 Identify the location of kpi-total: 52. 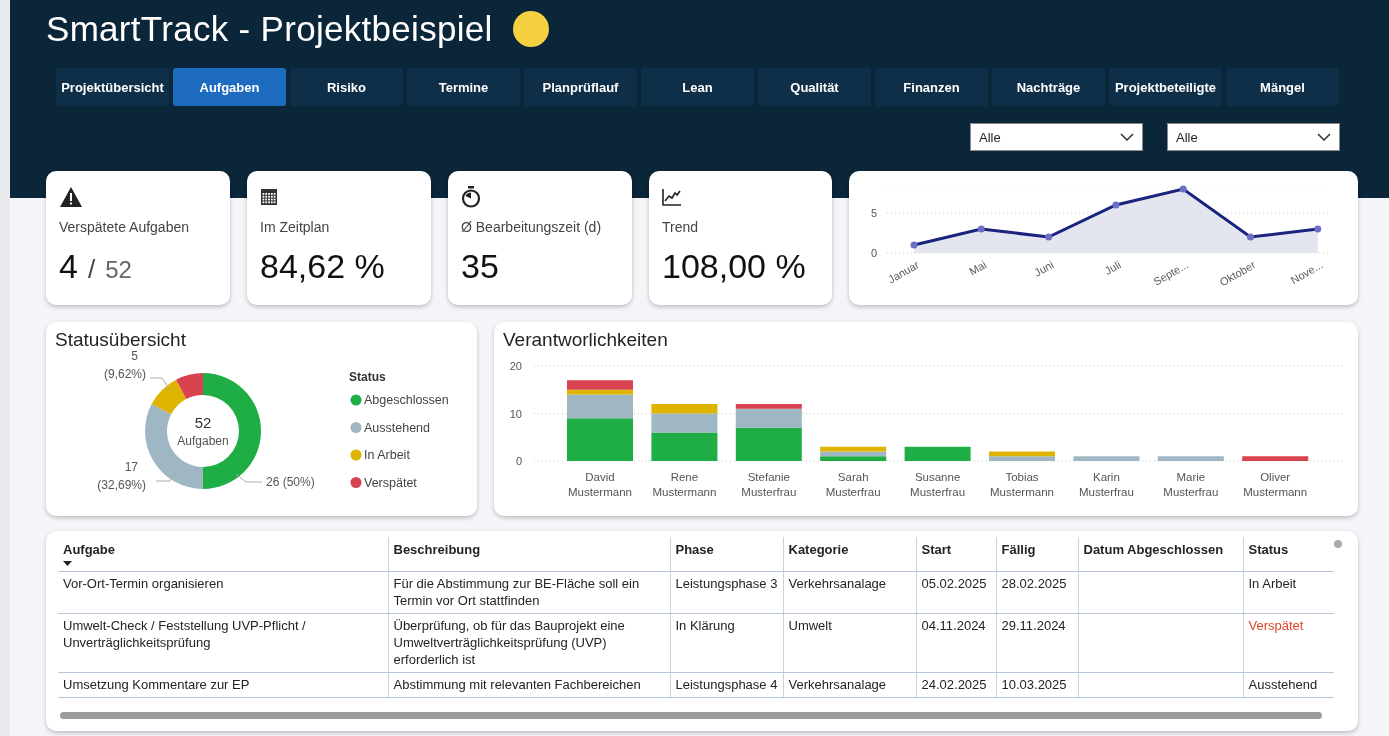
(118, 270).